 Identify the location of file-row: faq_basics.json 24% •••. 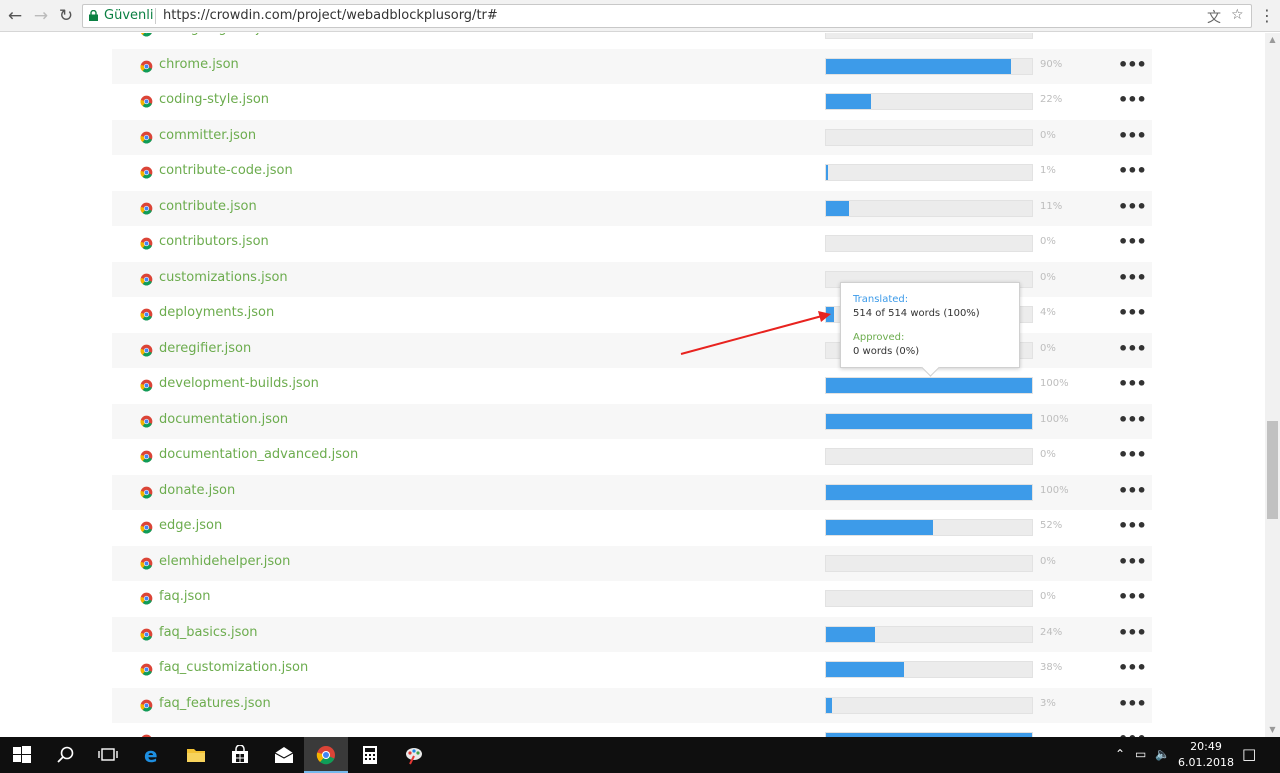
(632, 634).